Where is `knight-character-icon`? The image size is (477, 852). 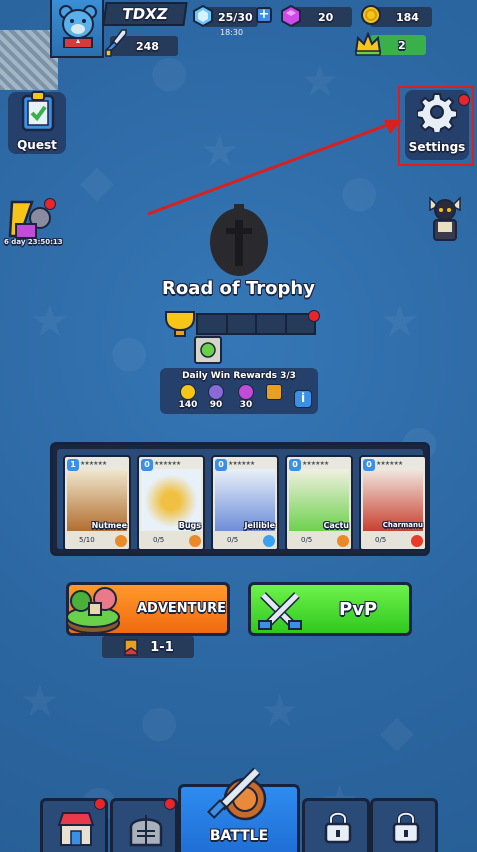
knight-character-icon is located at coordinates (445, 218).